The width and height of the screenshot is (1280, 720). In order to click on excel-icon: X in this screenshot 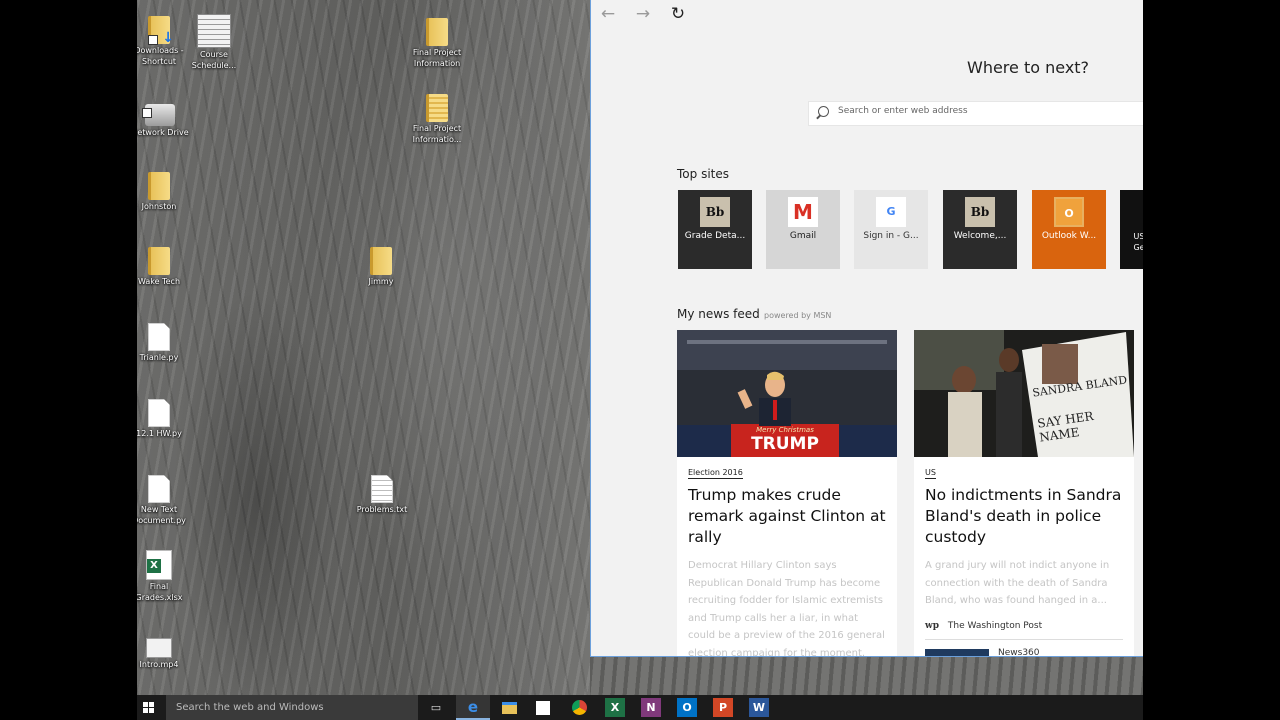, I will do `click(615, 707)`.